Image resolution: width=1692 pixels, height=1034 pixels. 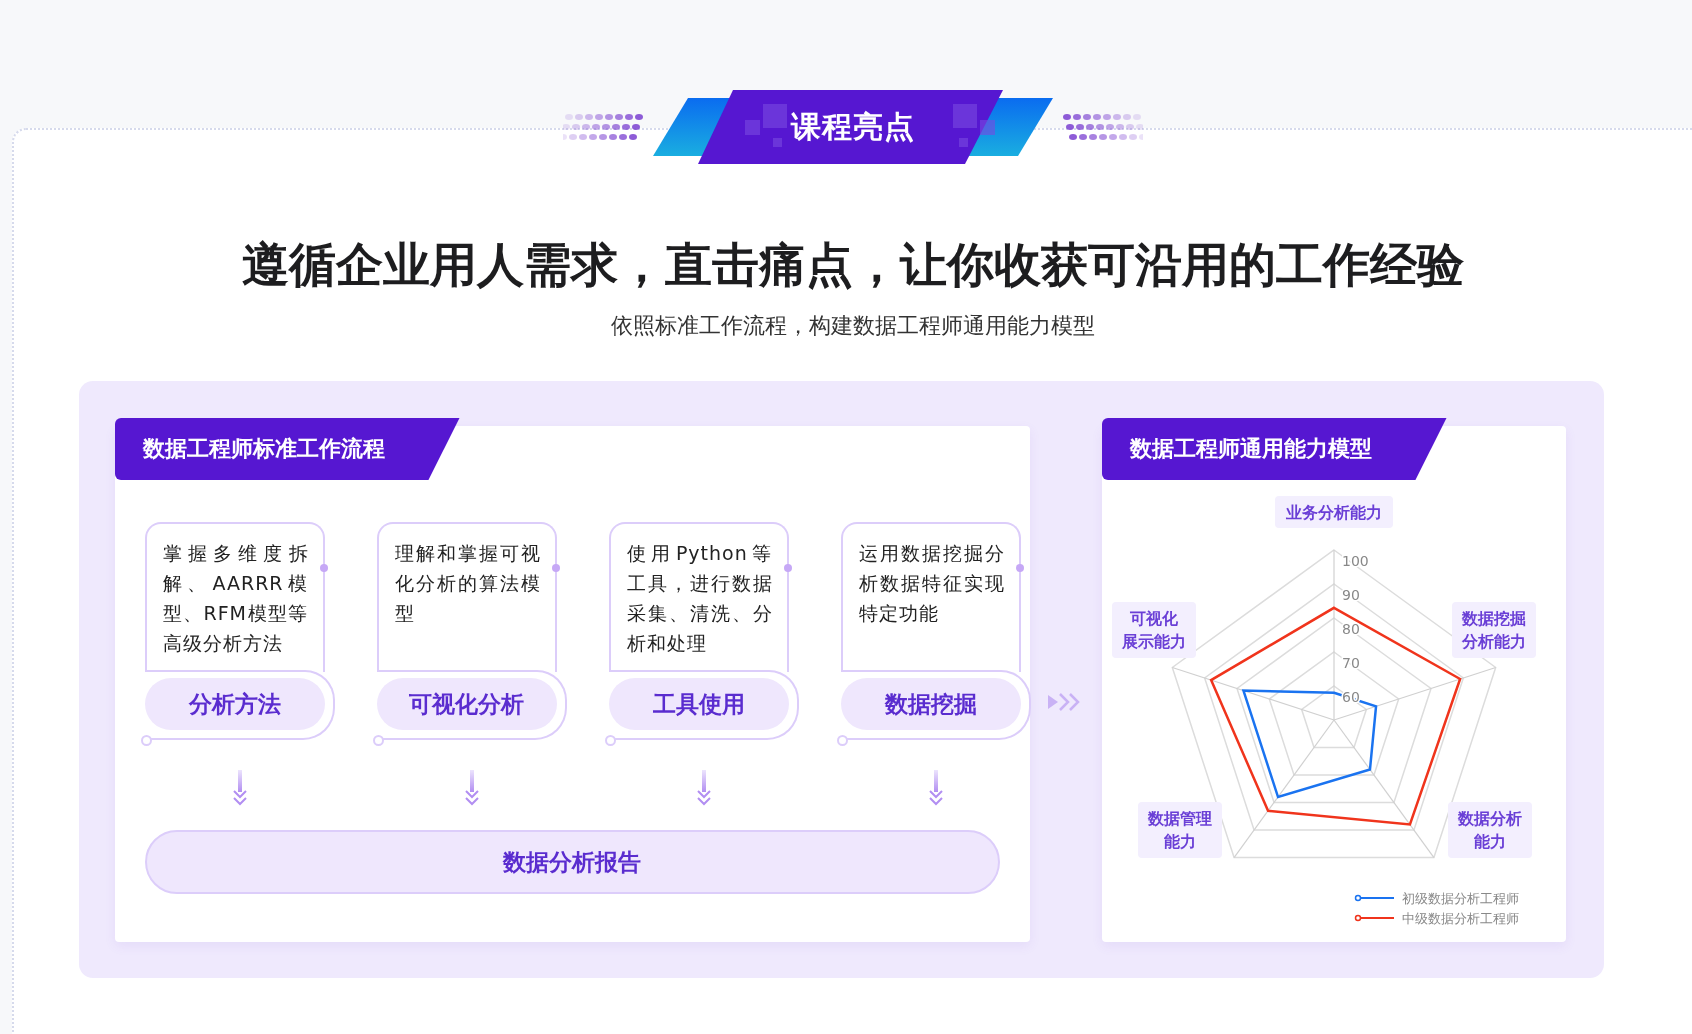 What do you see at coordinates (466, 597) in the screenshot?
I see `step-description: 理解和掌握可视化分析的算法模型` at bounding box center [466, 597].